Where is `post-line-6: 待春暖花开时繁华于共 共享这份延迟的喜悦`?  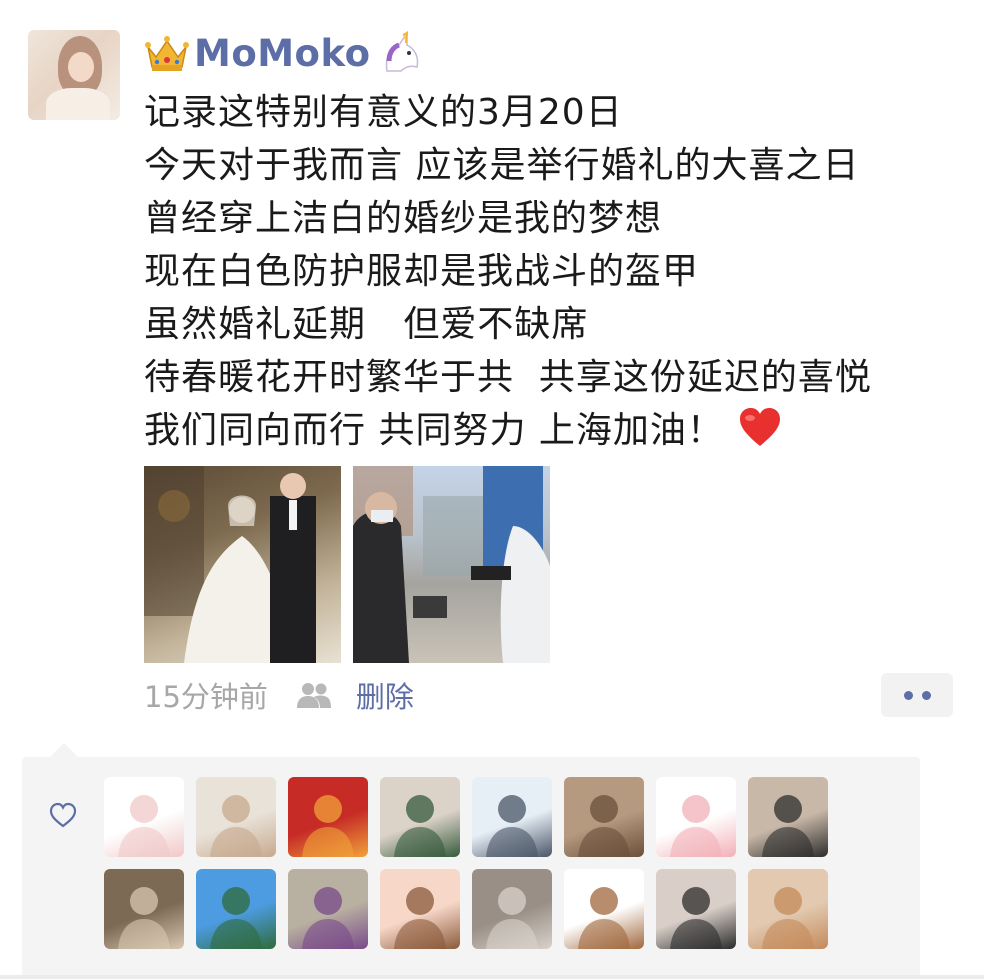
post-line-6: 待春暖花开时繁华于共 共享这份延迟的喜悦 is located at coordinates (508, 377).